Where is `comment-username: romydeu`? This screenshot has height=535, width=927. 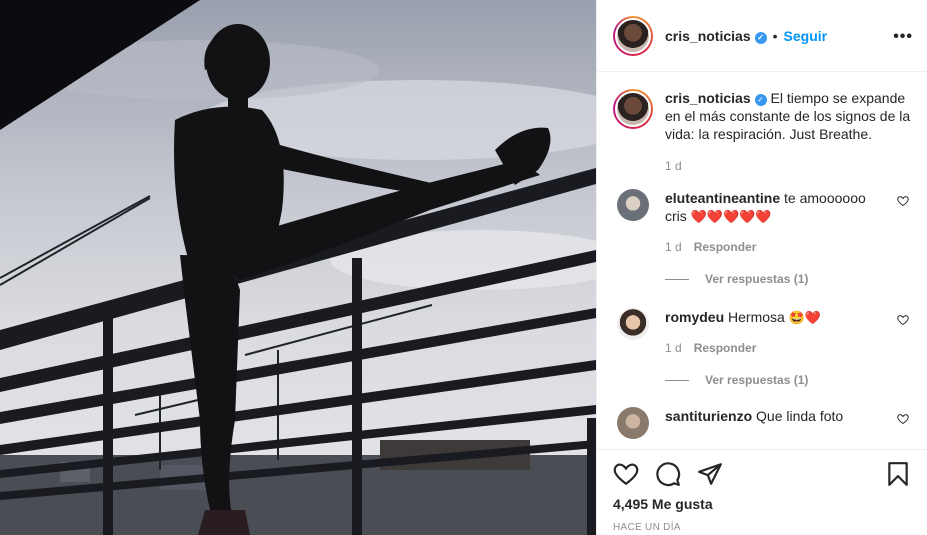
comment-username: romydeu is located at coordinates (694, 317).